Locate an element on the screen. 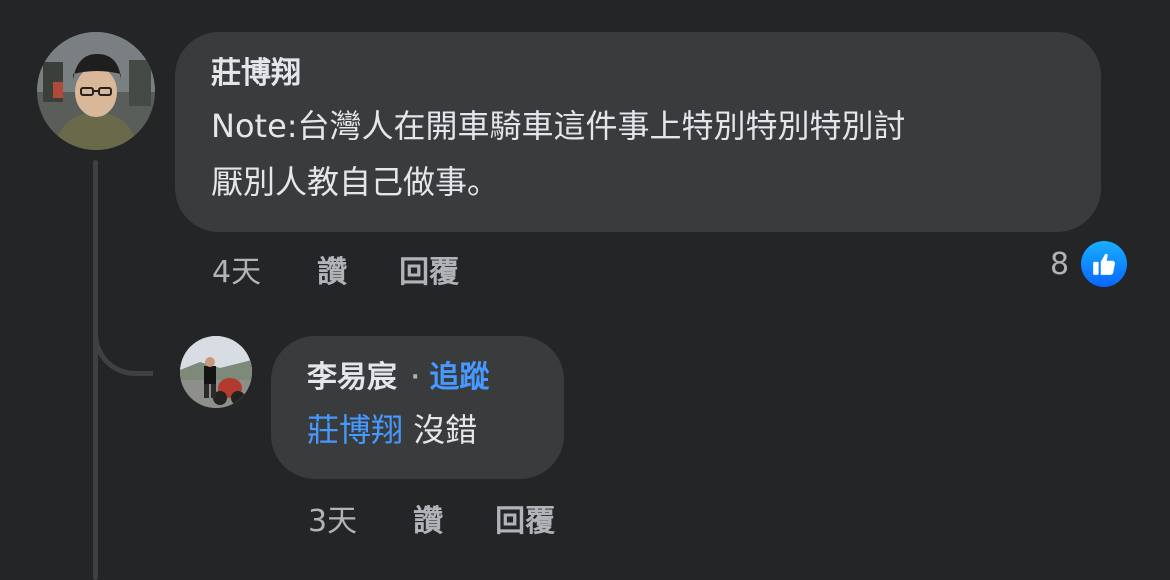  reaction-summary: 8 is located at coordinates (1089, 264).